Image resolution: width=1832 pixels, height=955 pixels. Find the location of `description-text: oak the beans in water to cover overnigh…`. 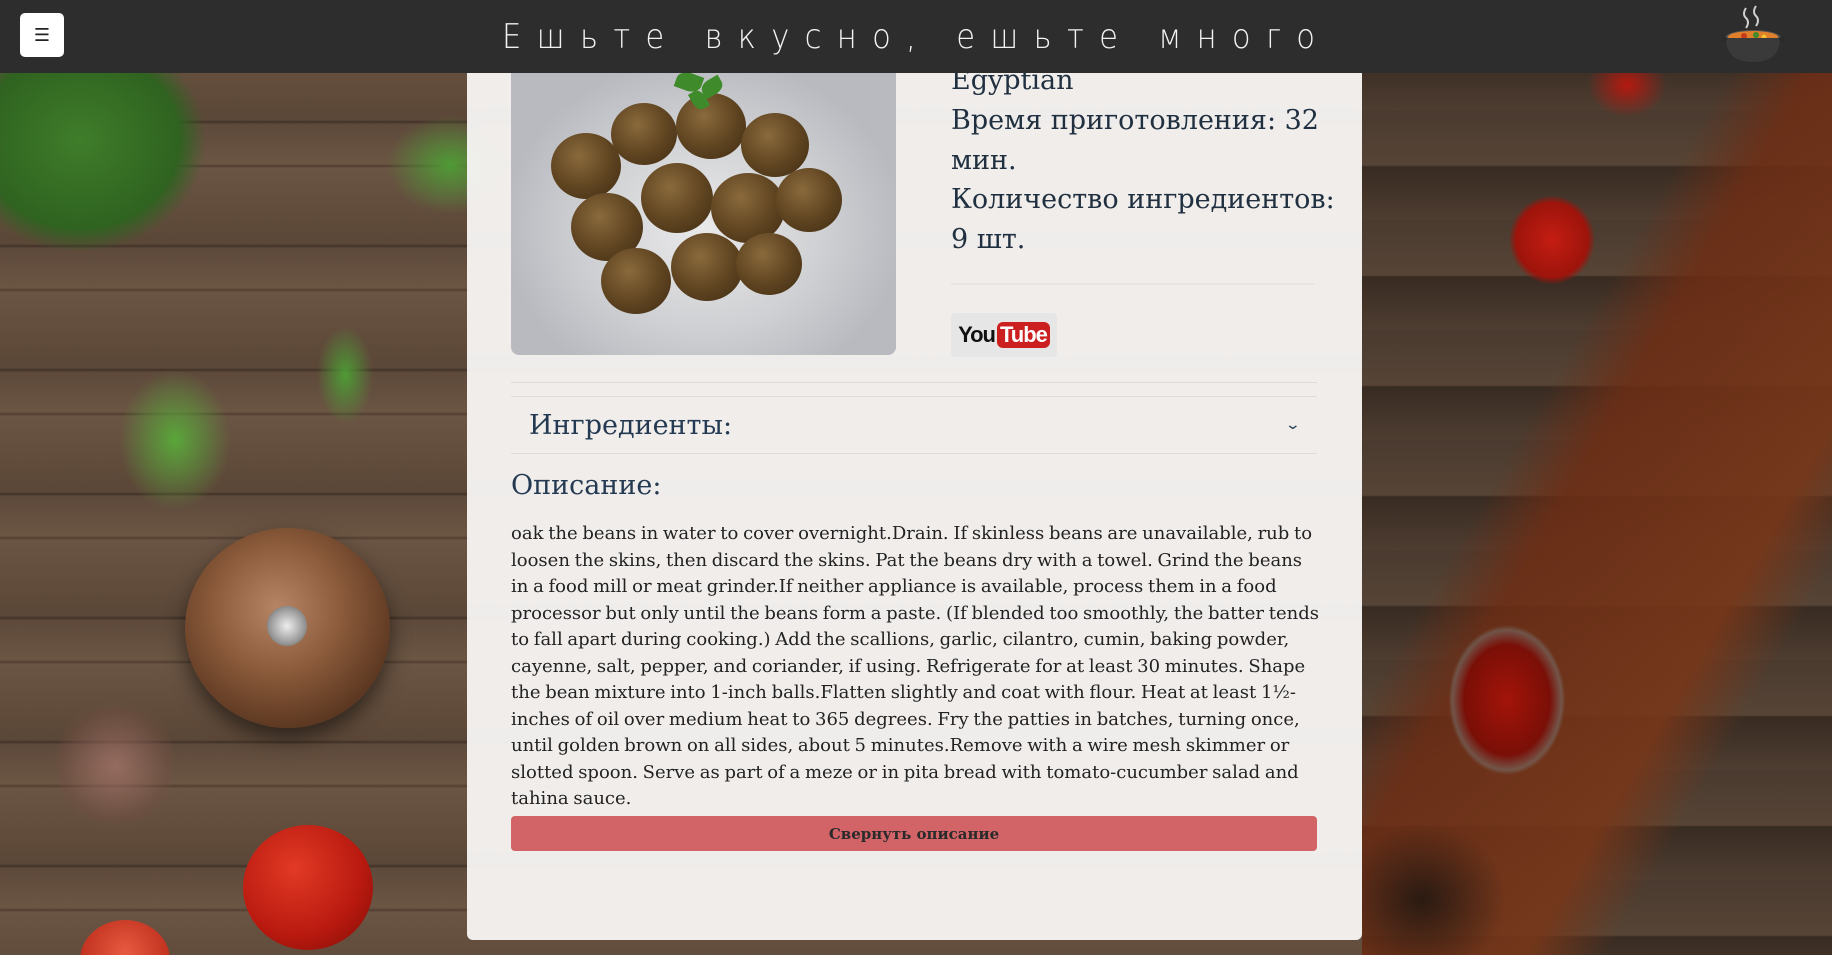

description-text: oak the beans in water to cover overnigh… is located at coordinates (915, 666).